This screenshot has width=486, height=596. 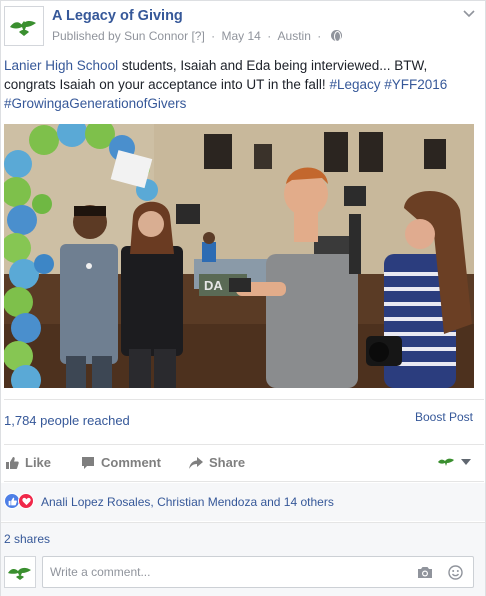 I want to click on legacy-mini-icon, so click(x=446, y=462).